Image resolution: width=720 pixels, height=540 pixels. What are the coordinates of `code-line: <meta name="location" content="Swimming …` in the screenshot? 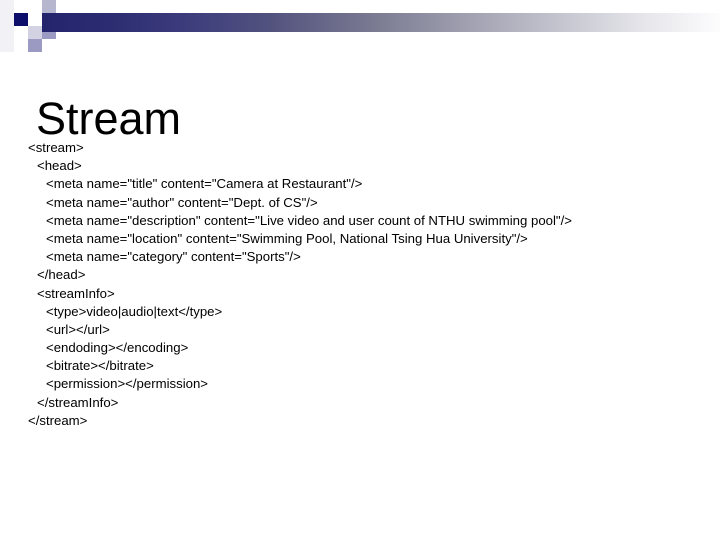 It's located at (287, 238).